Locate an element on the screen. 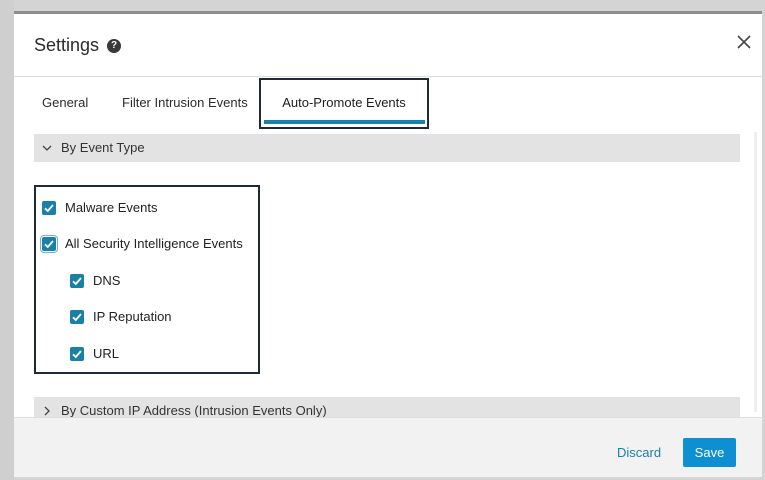 This screenshot has width=765, height=480. active-tab-indicator is located at coordinates (344, 122).